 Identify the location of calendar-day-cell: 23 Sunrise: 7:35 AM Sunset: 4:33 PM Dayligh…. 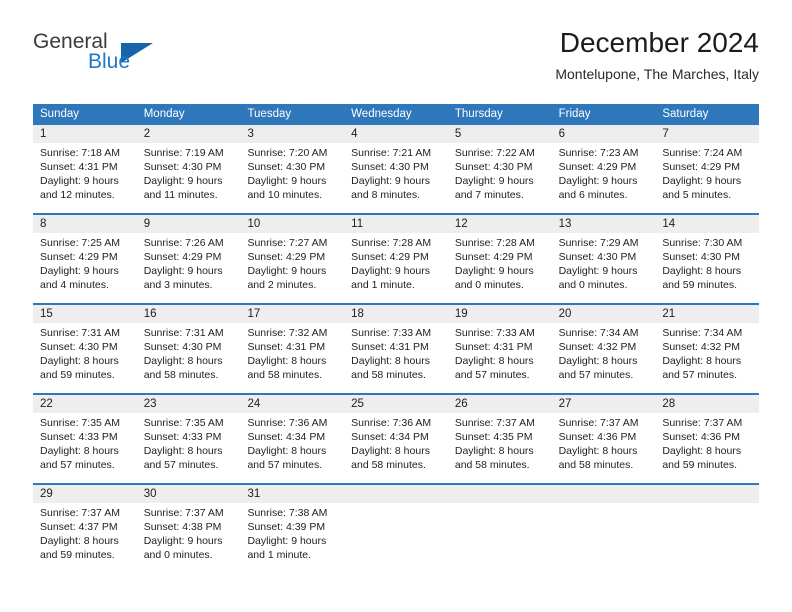
(188, 439).